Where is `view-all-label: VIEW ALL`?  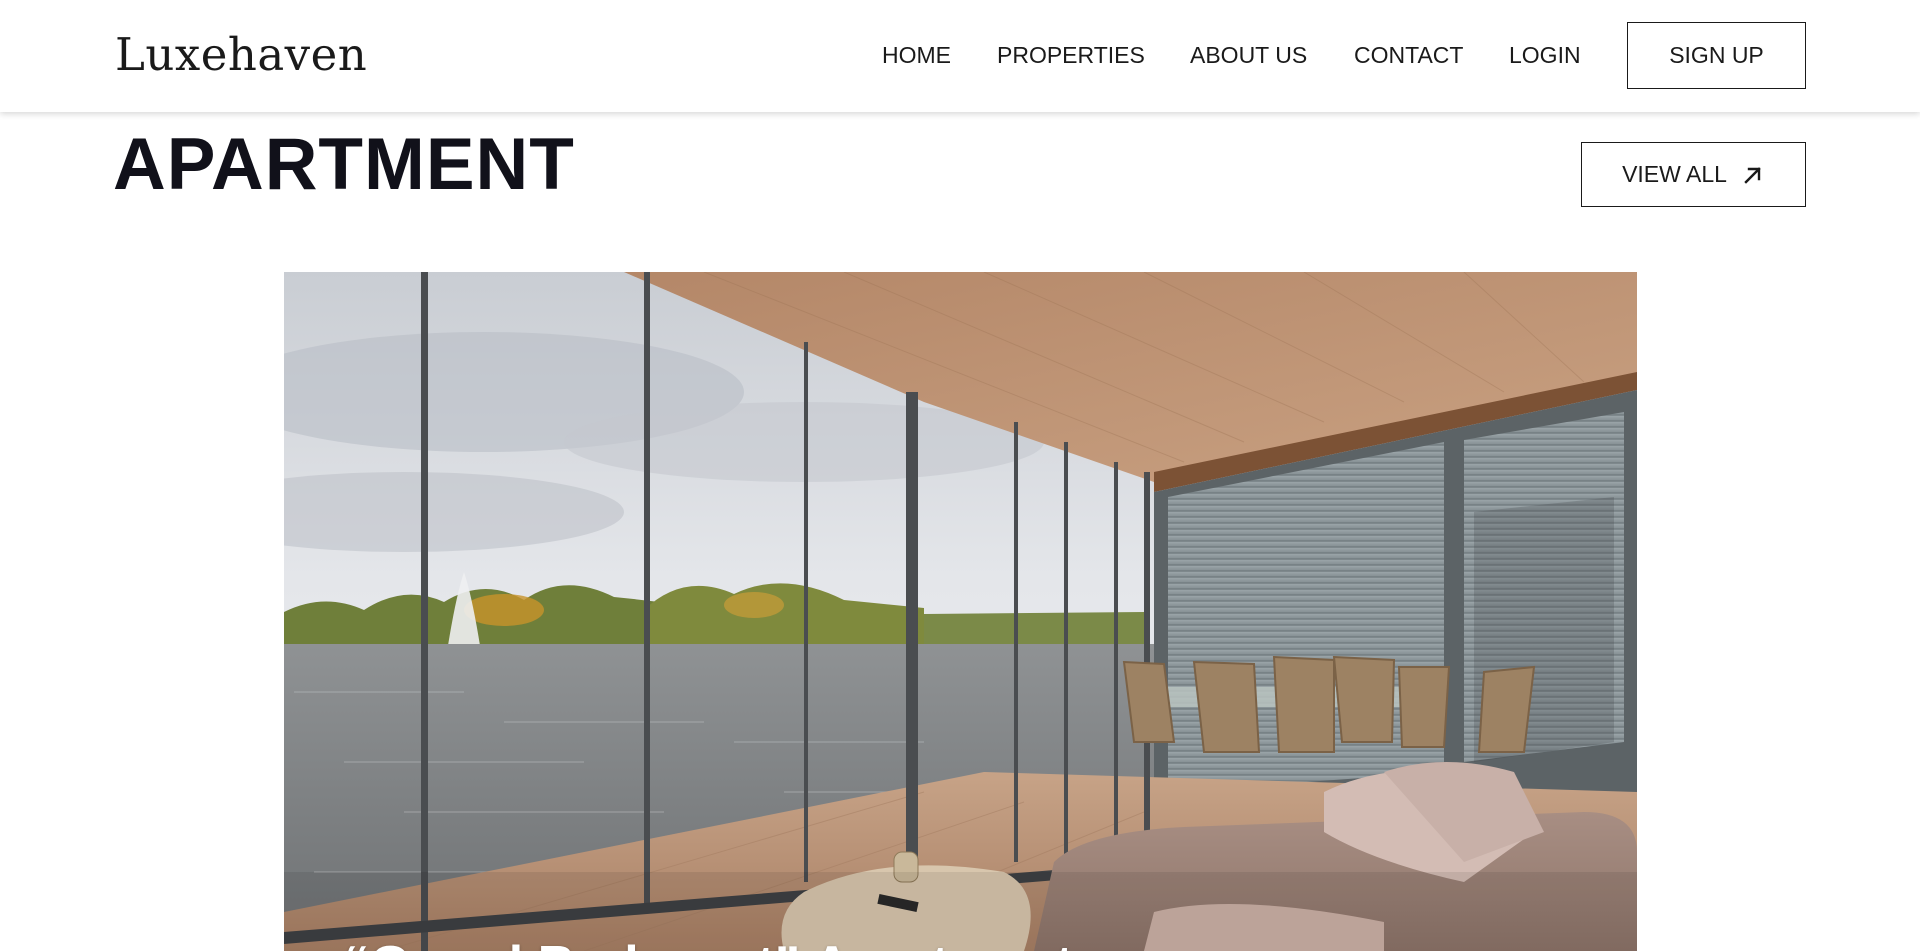 view-all-label: VIEW ALL is located at coordinates (1674, 174).